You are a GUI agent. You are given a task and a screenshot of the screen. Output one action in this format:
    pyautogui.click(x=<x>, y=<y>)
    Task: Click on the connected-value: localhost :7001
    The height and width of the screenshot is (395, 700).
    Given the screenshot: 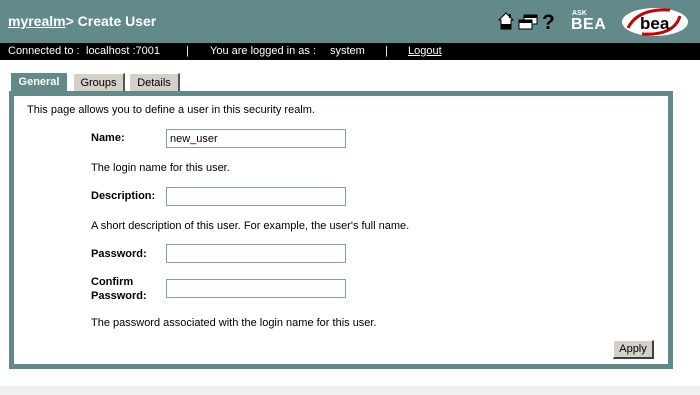 What is the action you would take?
    pyautogui.click(x=123, y=51)
    